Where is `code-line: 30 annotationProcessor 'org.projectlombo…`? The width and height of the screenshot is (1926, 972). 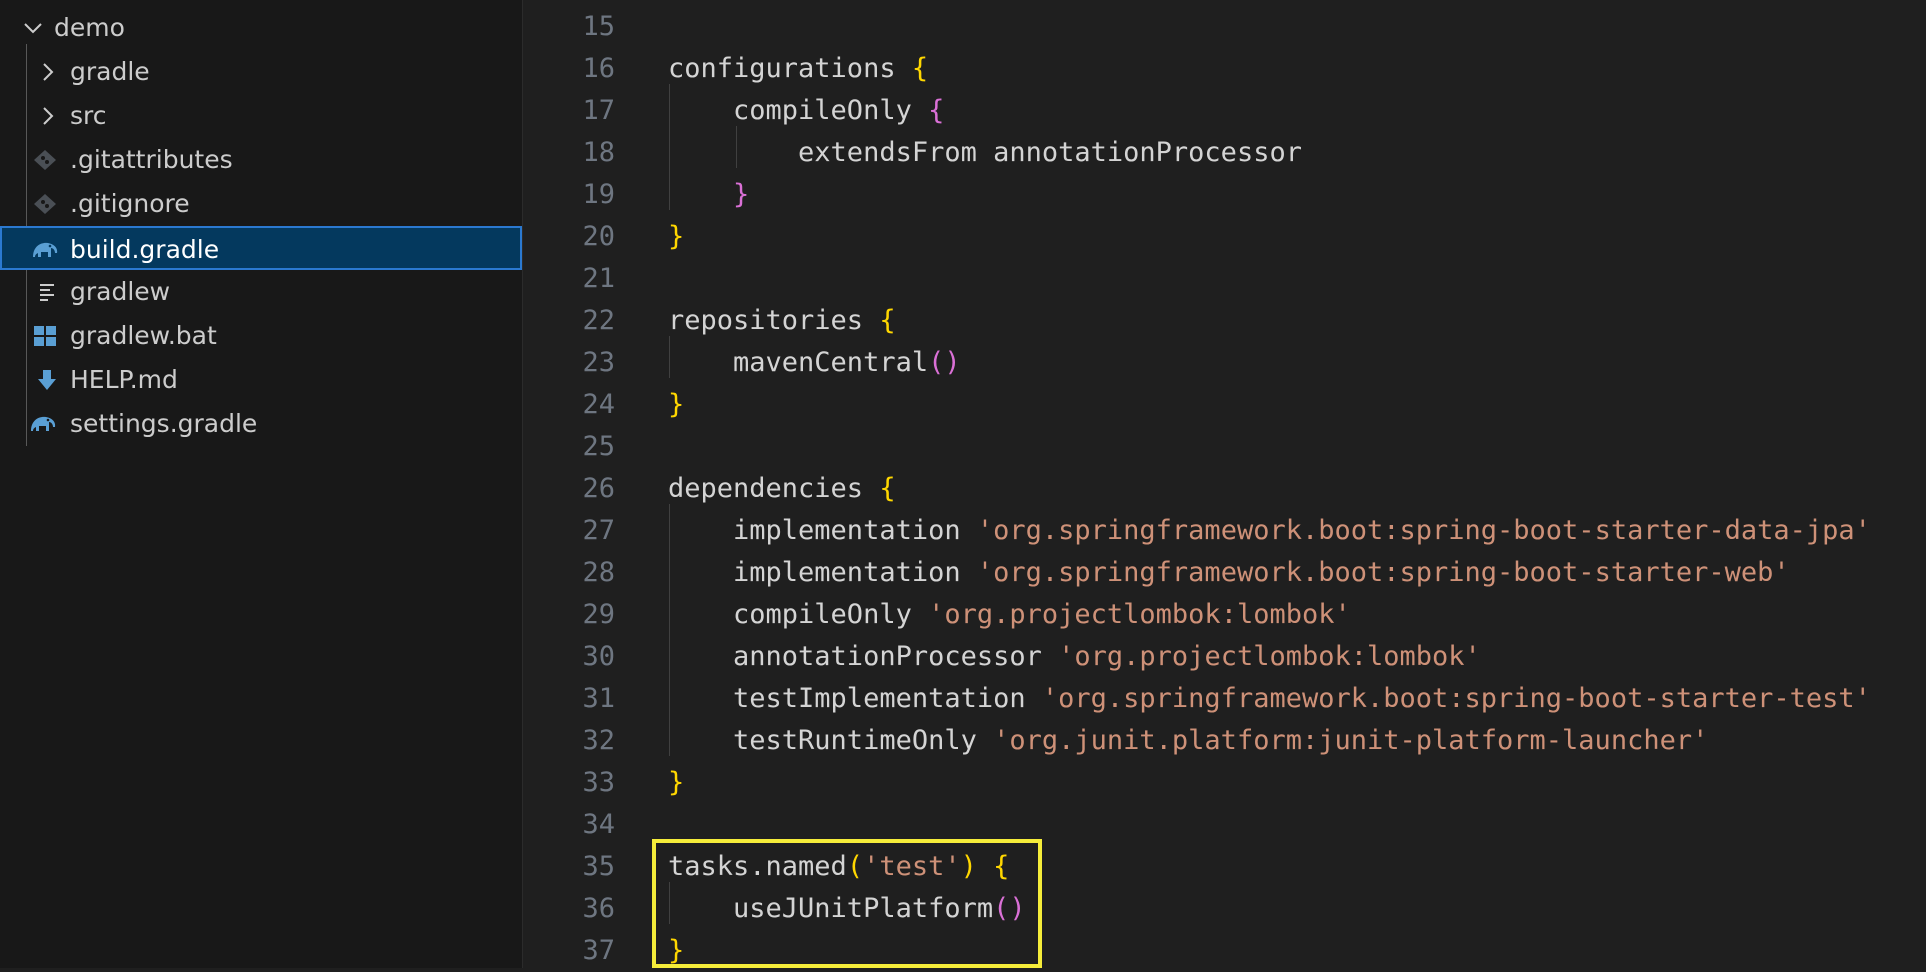 code-line: 30 annotationProcessor 'org.projectlombo… is located at coordinates (1224, 657).